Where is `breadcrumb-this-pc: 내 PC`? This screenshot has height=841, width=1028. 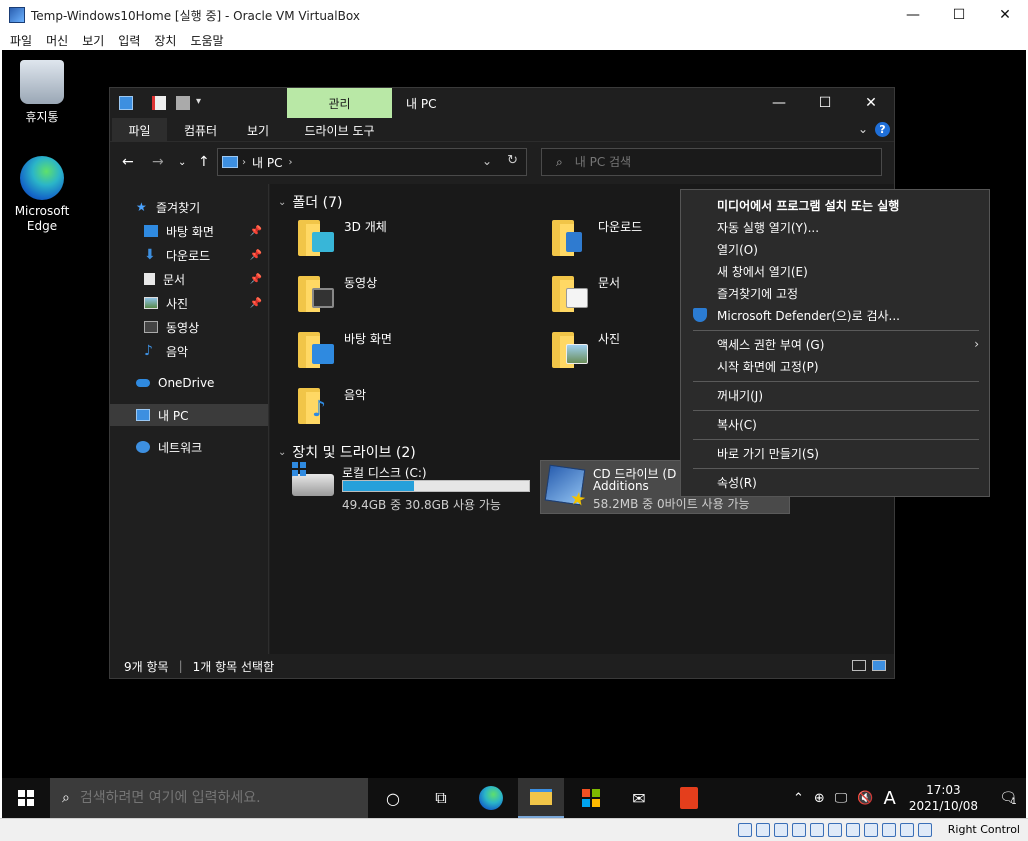 breadcrumb-this-pc: 내 PC is located at coordinates (267, 162).